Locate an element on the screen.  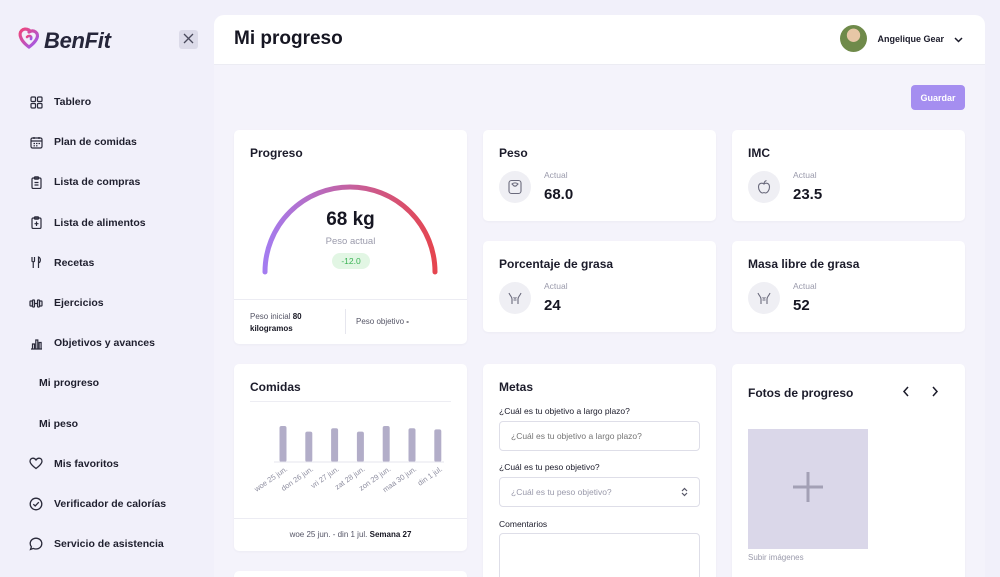
grasa-title: Porcentaje de grasa is located at coordinates (556, 264).